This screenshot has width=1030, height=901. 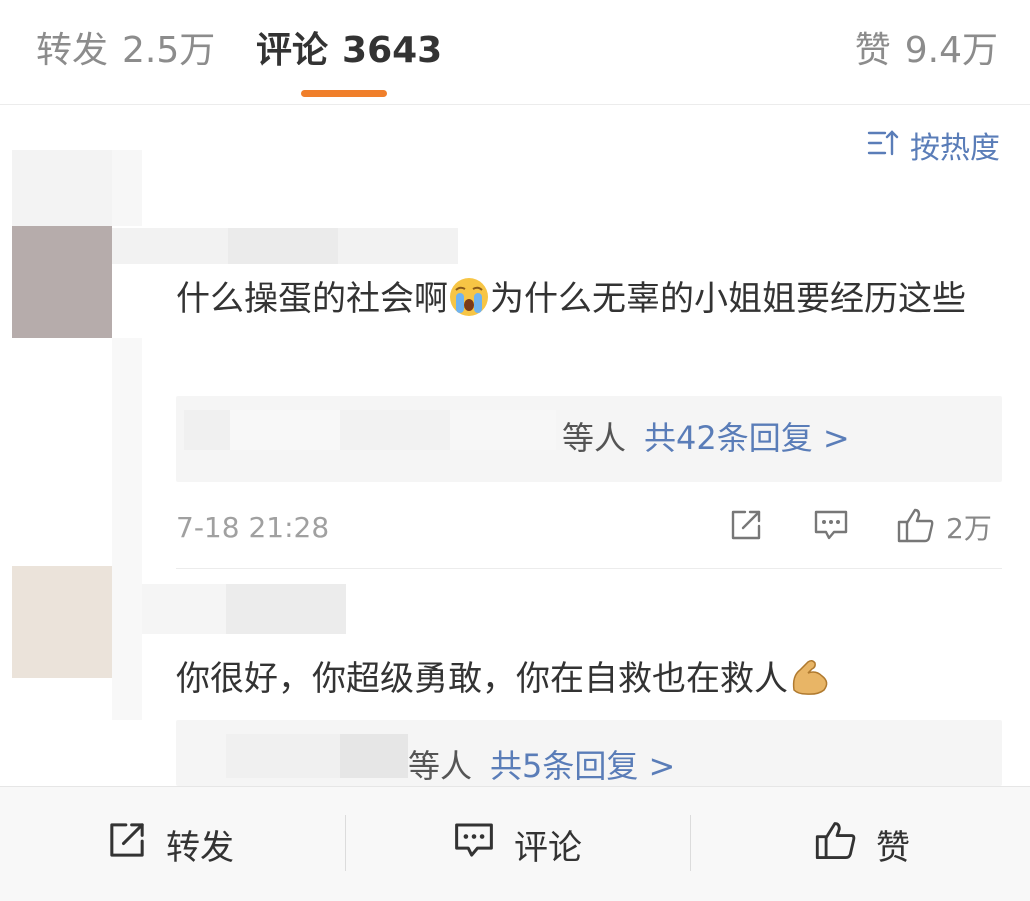 I want to click on sort-button: 按热度, so click(x=933, y=148).